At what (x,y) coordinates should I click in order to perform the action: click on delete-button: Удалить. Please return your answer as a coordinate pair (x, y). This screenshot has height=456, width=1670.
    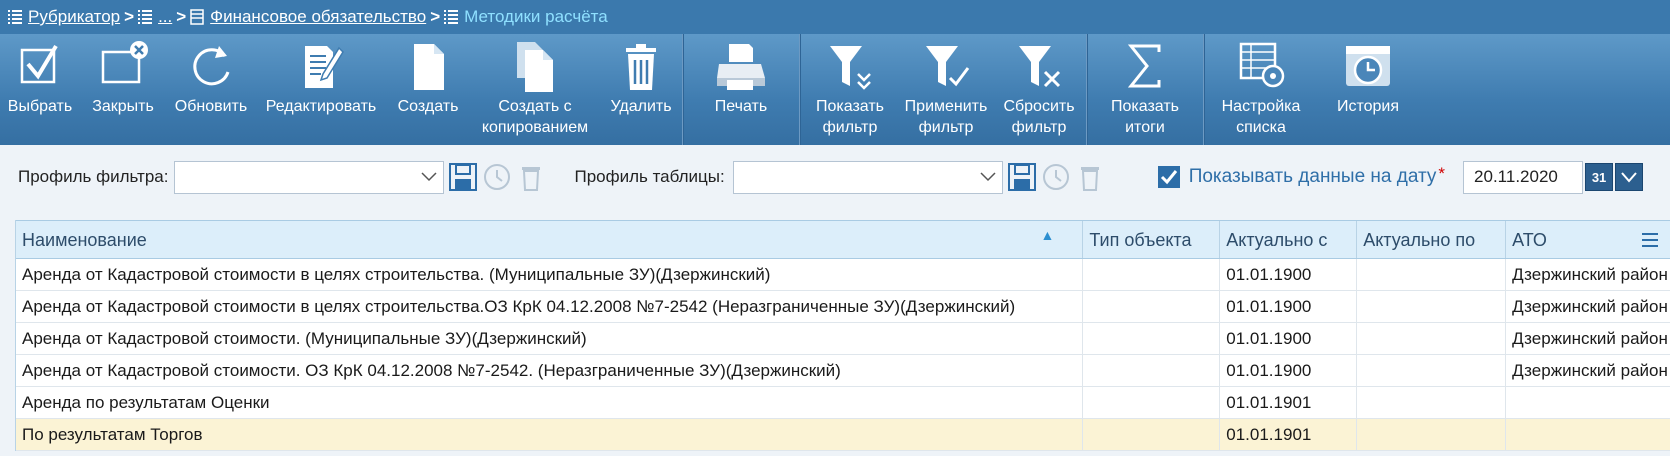
    Looking at the image, I should click on (641, 89).